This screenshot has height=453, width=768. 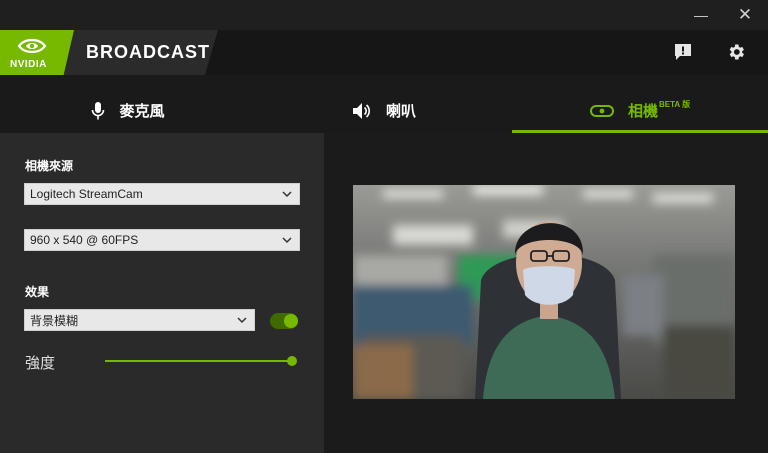 What do you see at coordinates (84, 240) in the screenshot?
I see `resolution-value: 960 x 540 @ 60FPS` at bounding box center [84, 240].